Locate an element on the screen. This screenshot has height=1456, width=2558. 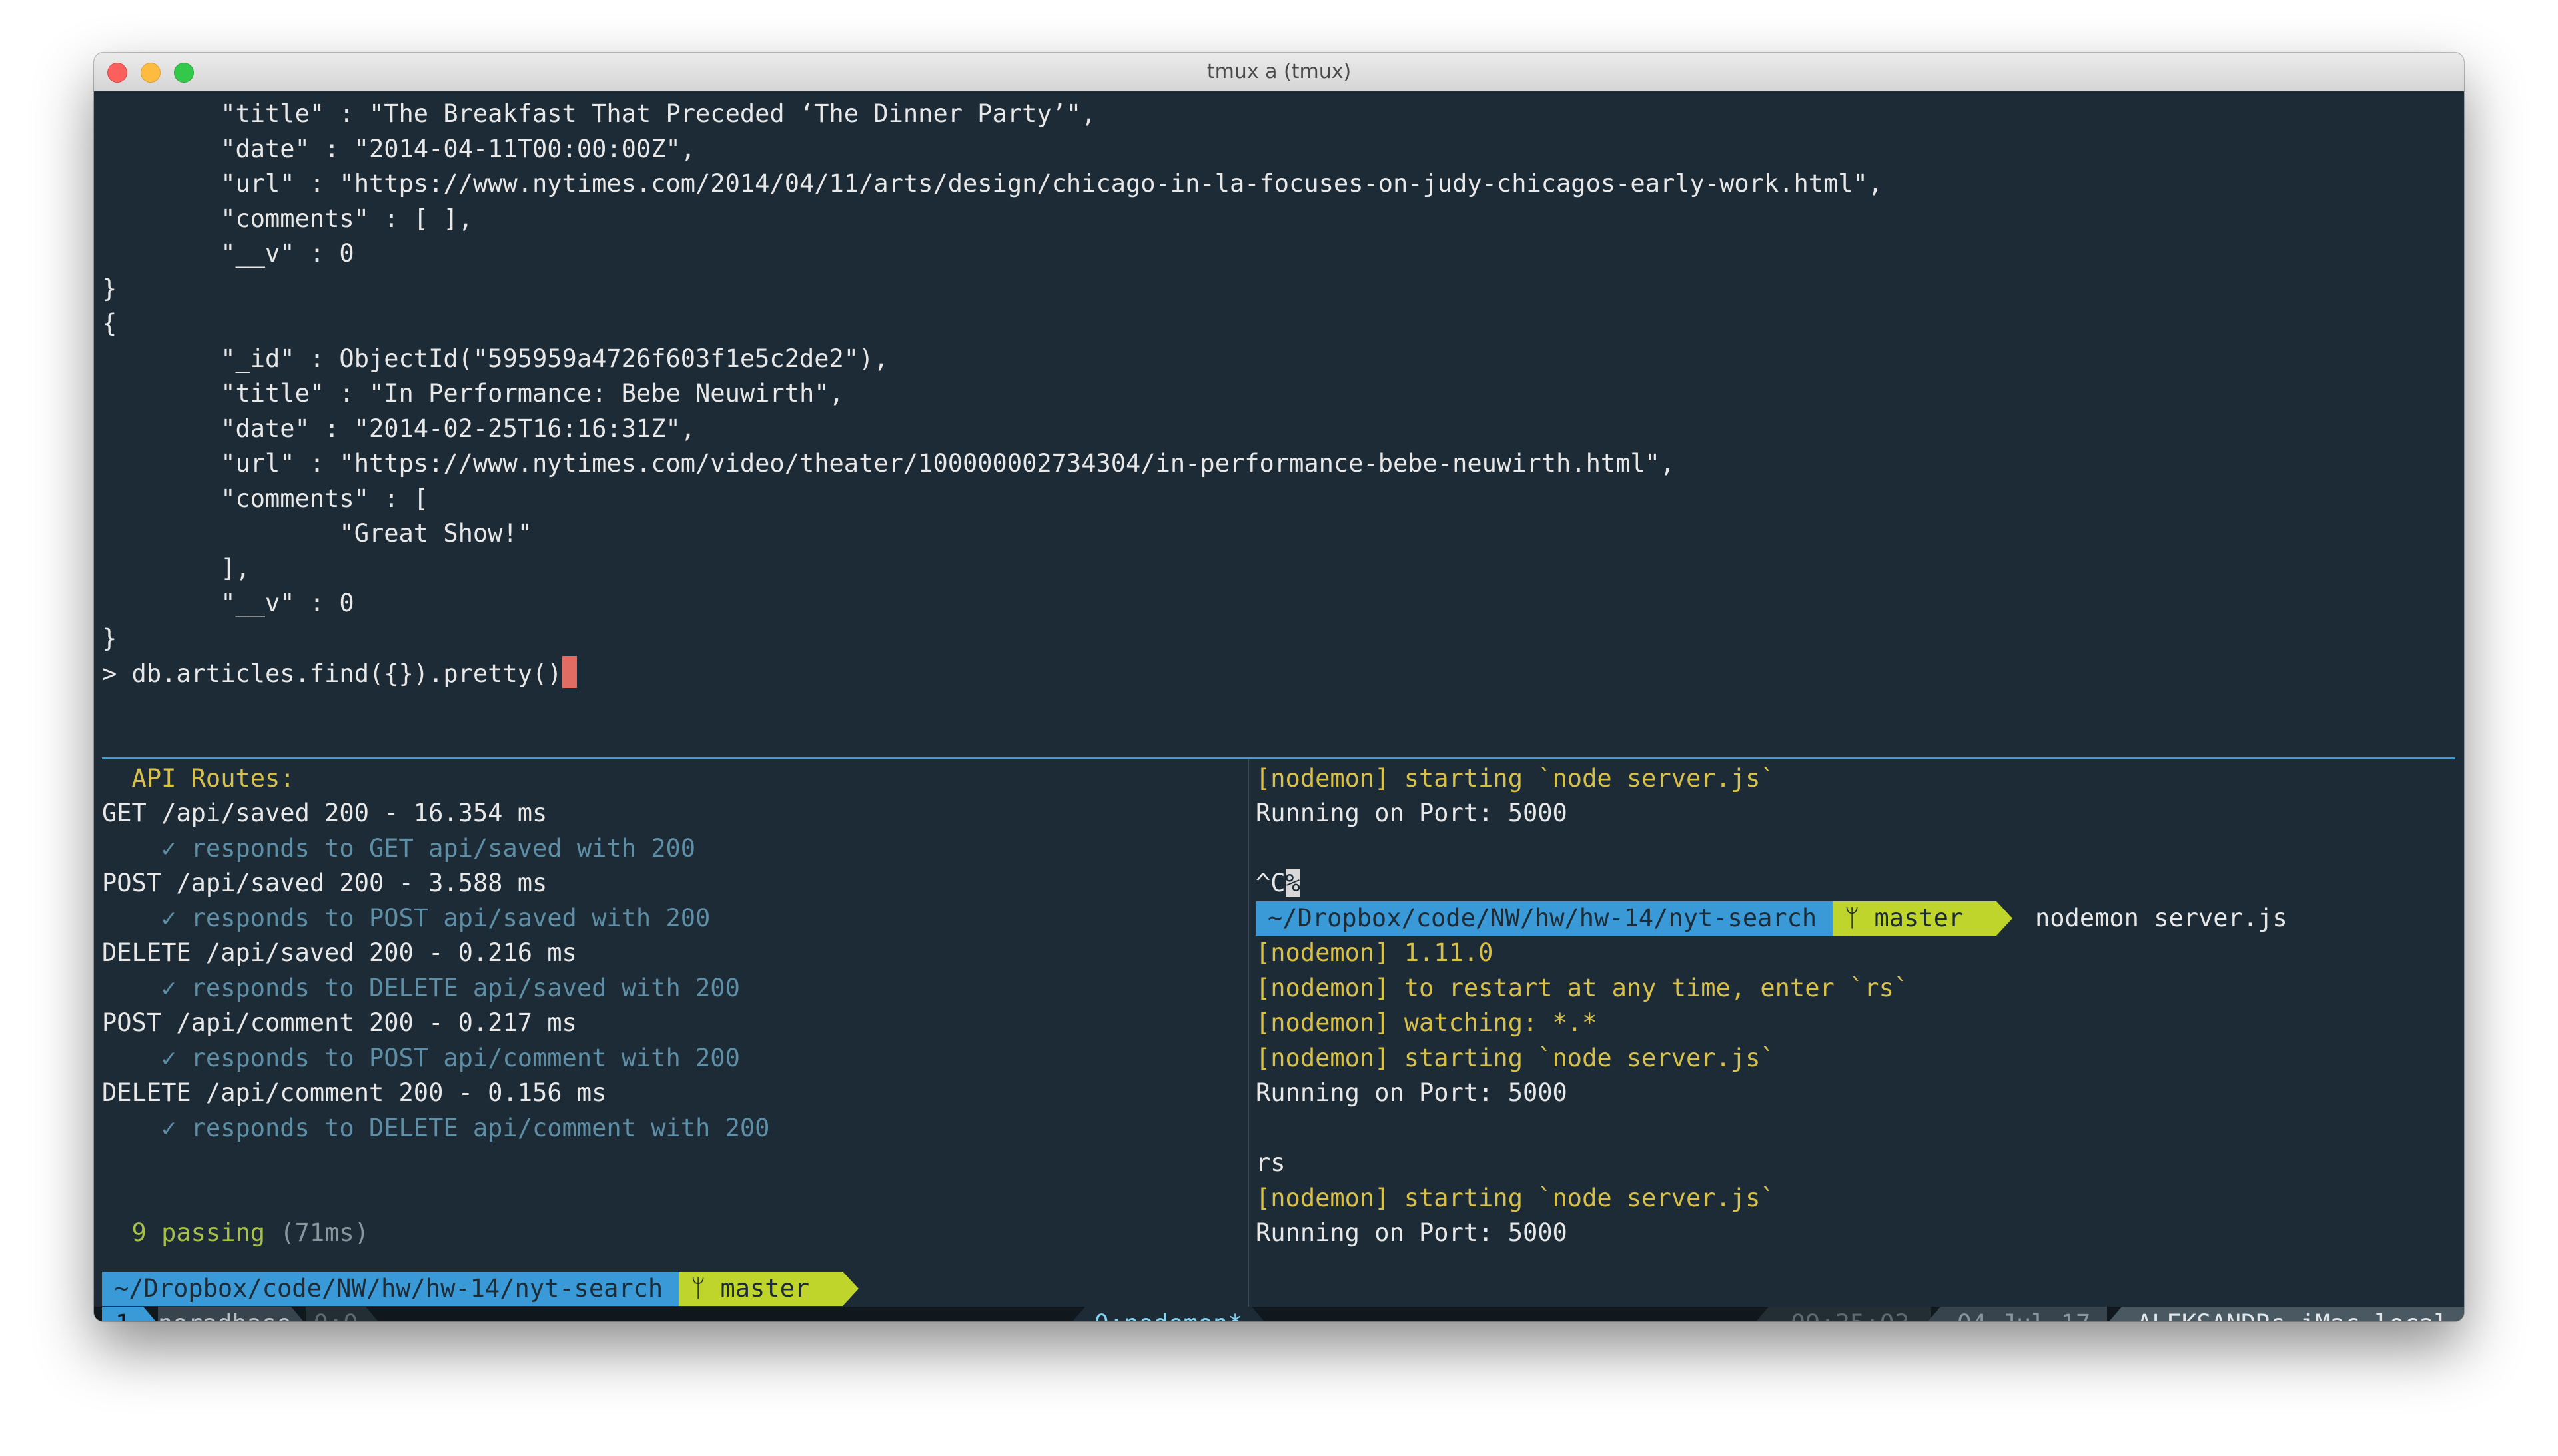
test-summary: 9 passing (71ms) is located at coordinates (235, 1233).